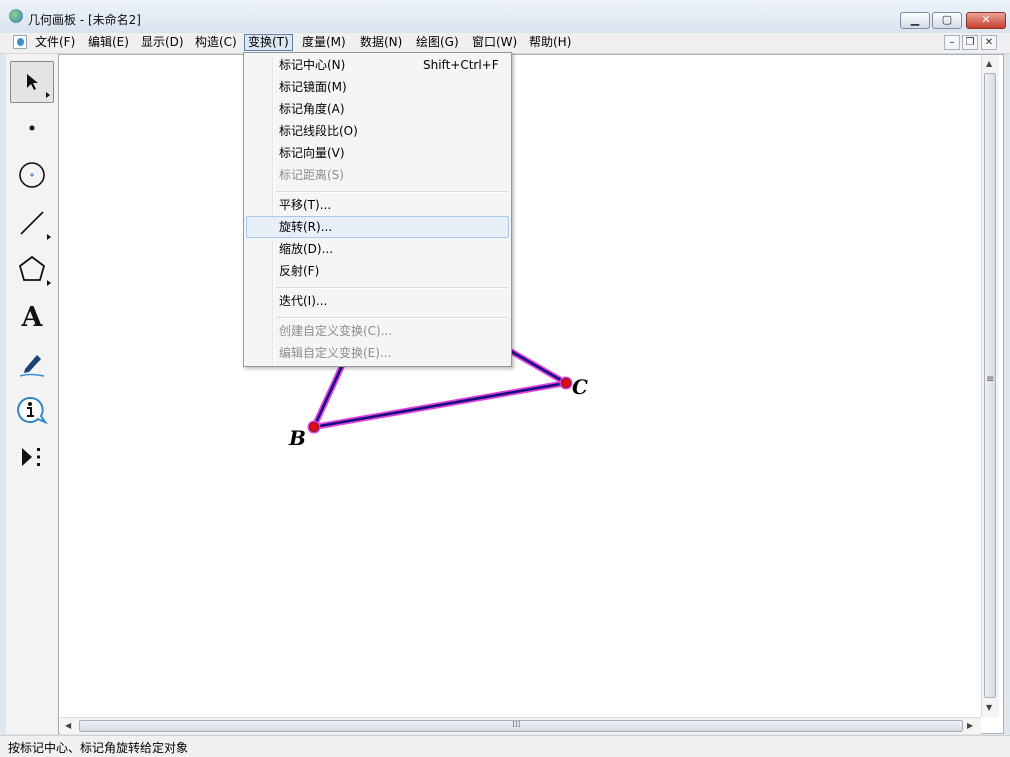 This screenshot has height=757, width=1010. I want to click on custom-tool-icon, so click(31, 457).